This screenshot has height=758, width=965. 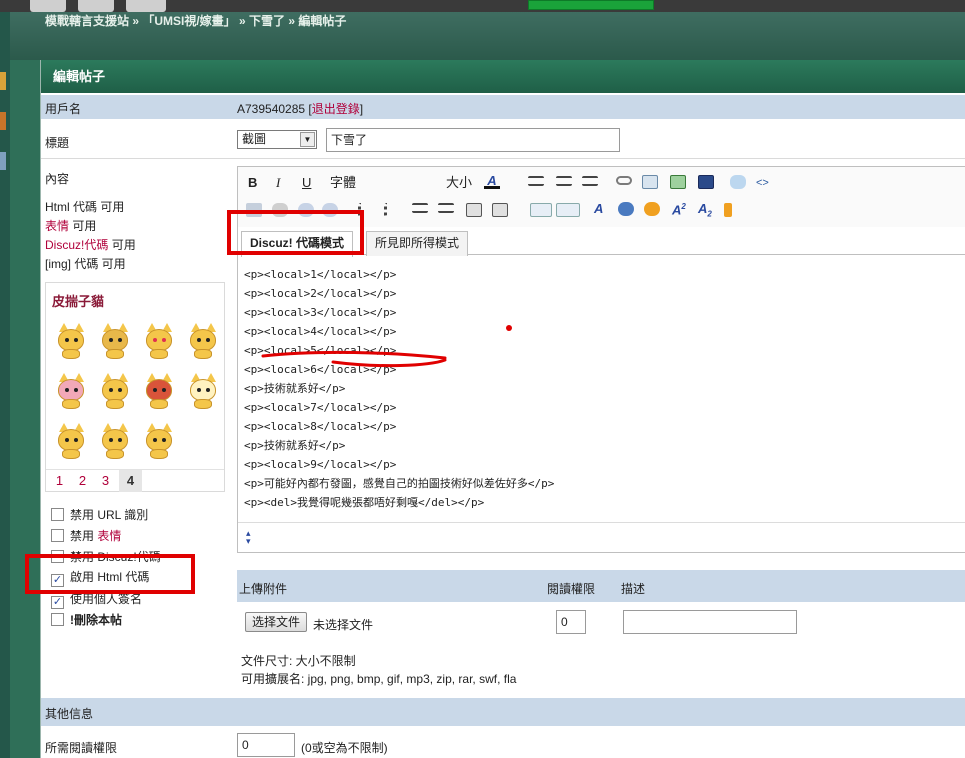 What do you see at coordinates (571, 622) in the screenshot?
I see `permission-input: 0` at bounding box center [571, 622].